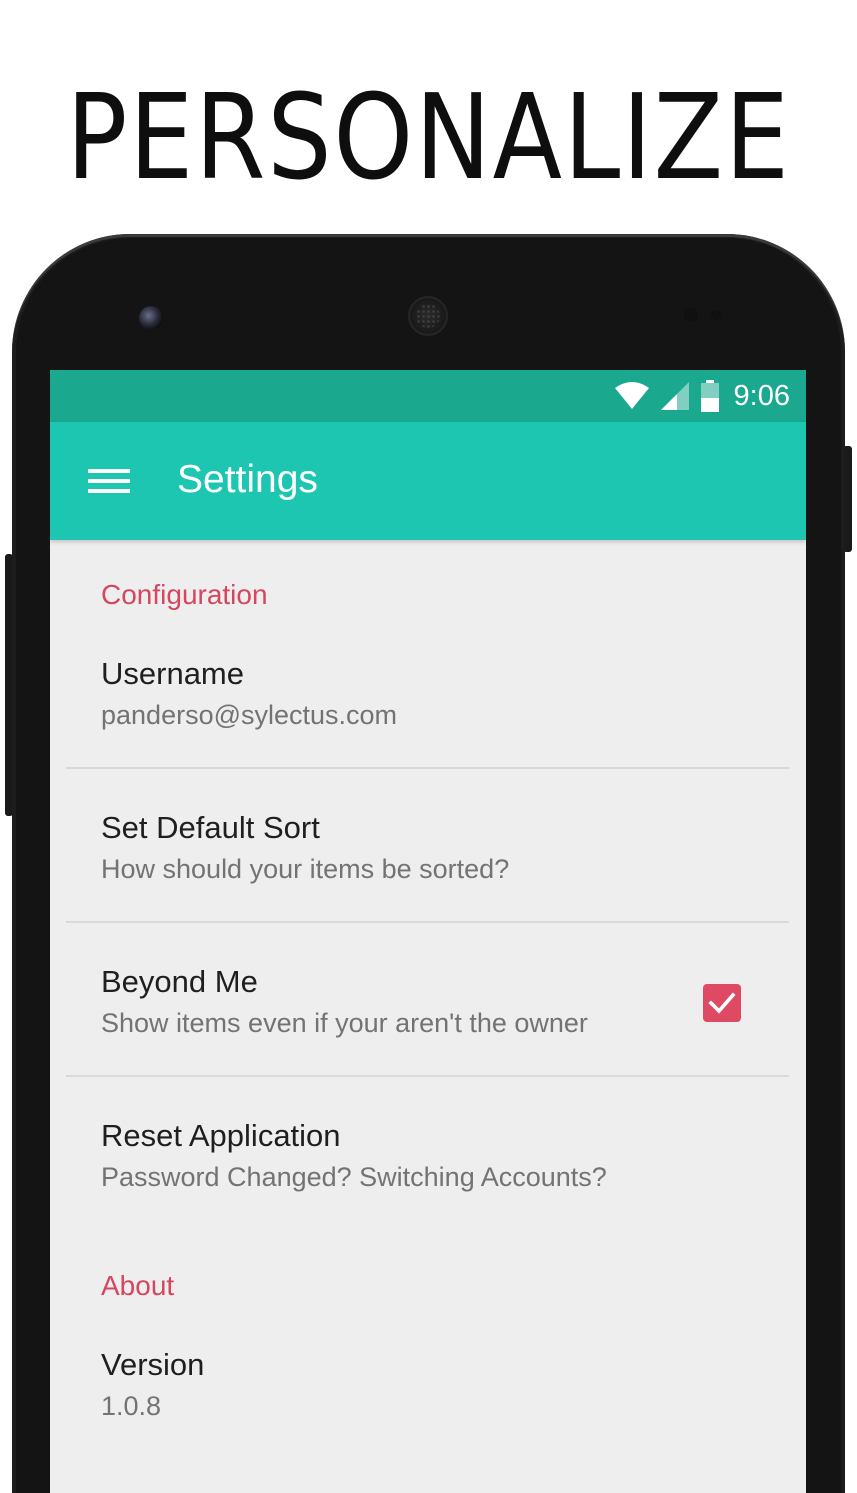 Image resolution: width=857 pixels, height=1493 pixels. I want to click on pref-summary: panderso@sylectus.com, so click(249, 715).